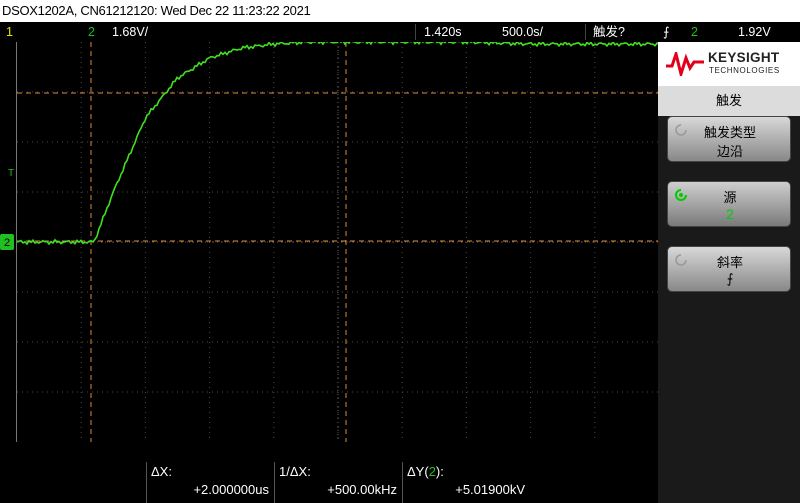 This screenshot has width=800, height=503. Describe the element at coordinates (729, 132) in the screenshot. I see `softkey-label: 触发类型` at that location.